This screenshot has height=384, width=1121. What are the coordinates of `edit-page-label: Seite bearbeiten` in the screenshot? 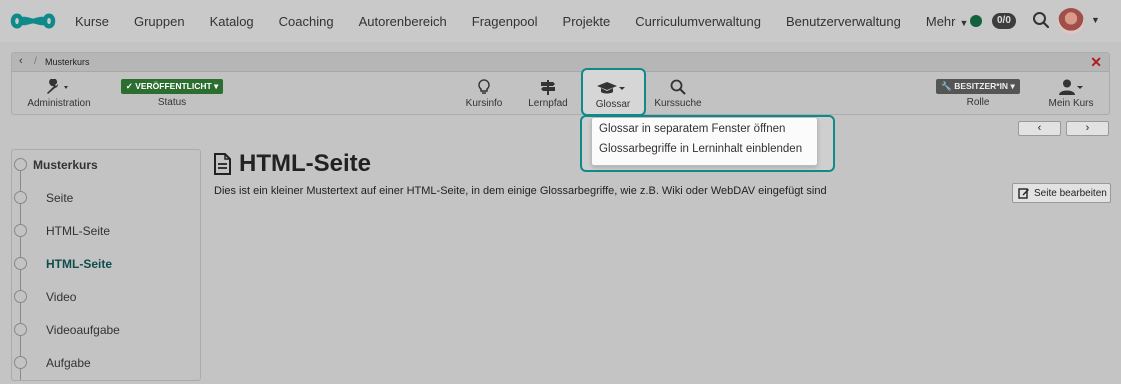 It's located at (1070, 193).